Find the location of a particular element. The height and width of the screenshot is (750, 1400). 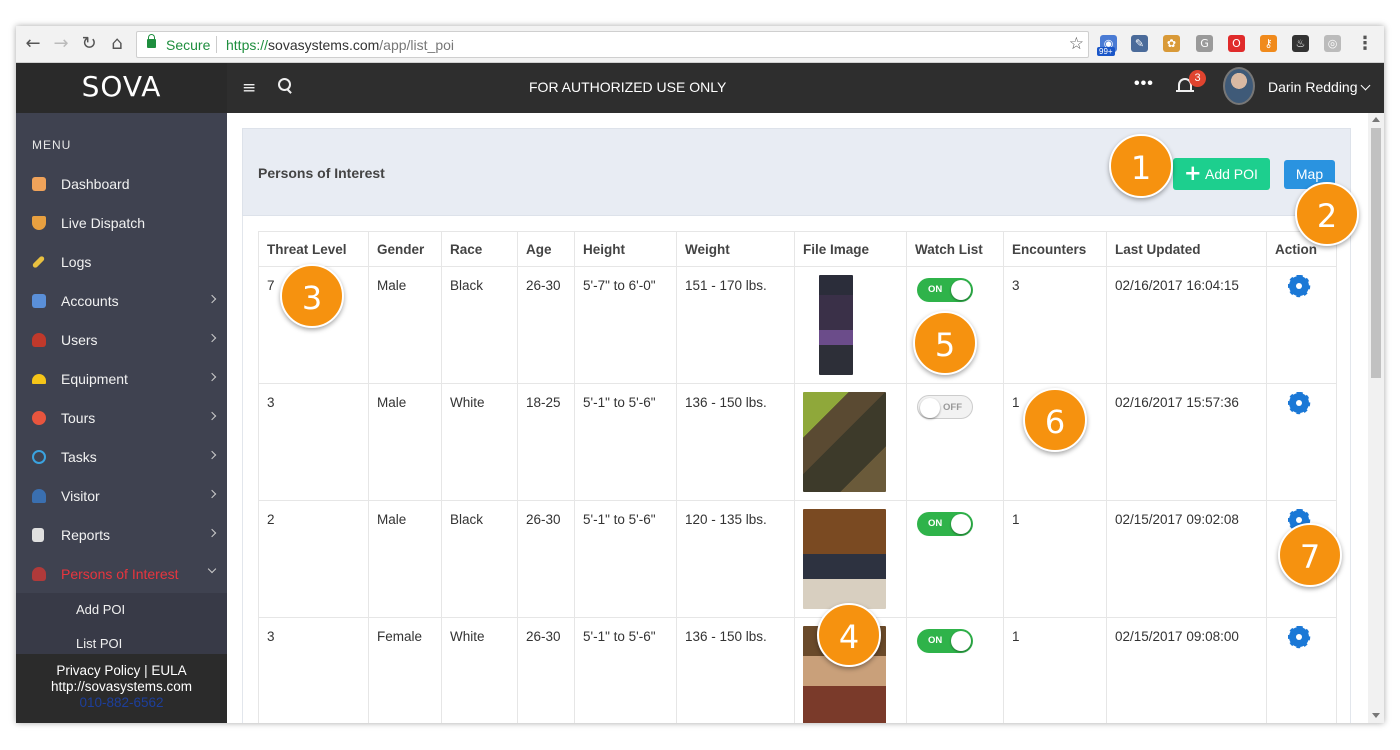

sidebar-item-accounts: Accounts is located at coordinates (121, 300).